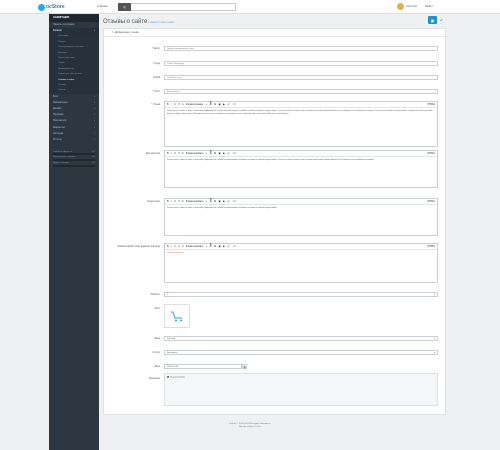 This screenshot has height=450, width=500. I want to click on store-option: По умолчанию, so click(177, 378).